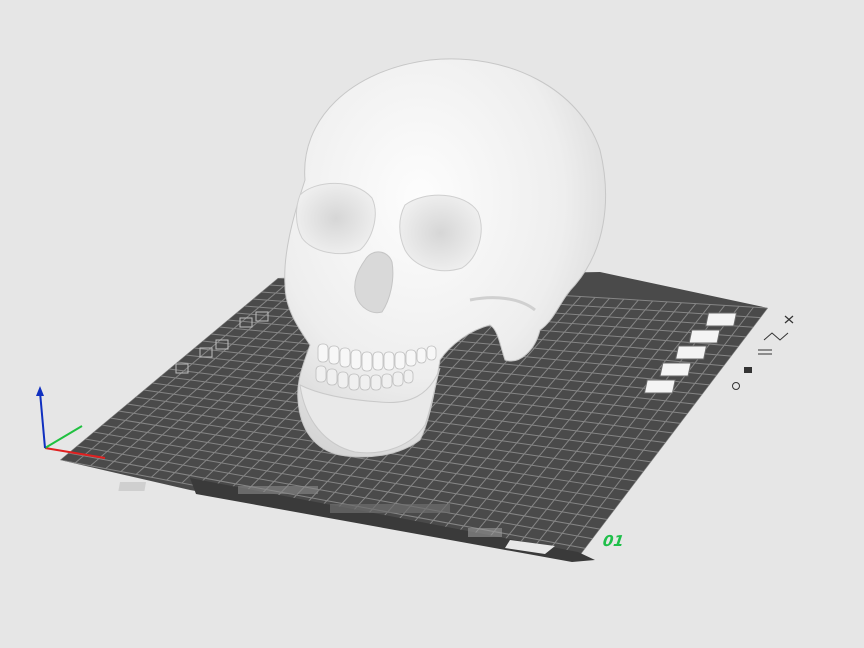  What do you see at coordinates (765, 352) in the screenshot?
I see `orient-icon` at bounding box center [765, 352].